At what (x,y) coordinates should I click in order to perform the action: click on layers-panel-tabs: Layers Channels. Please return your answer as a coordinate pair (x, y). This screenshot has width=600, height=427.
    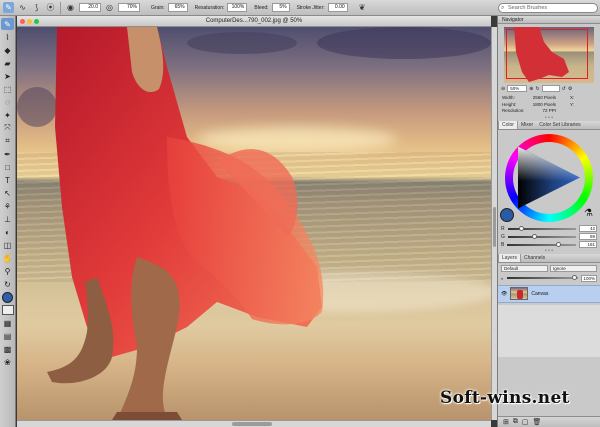
    Looking at the image, I should click on (549, 258).